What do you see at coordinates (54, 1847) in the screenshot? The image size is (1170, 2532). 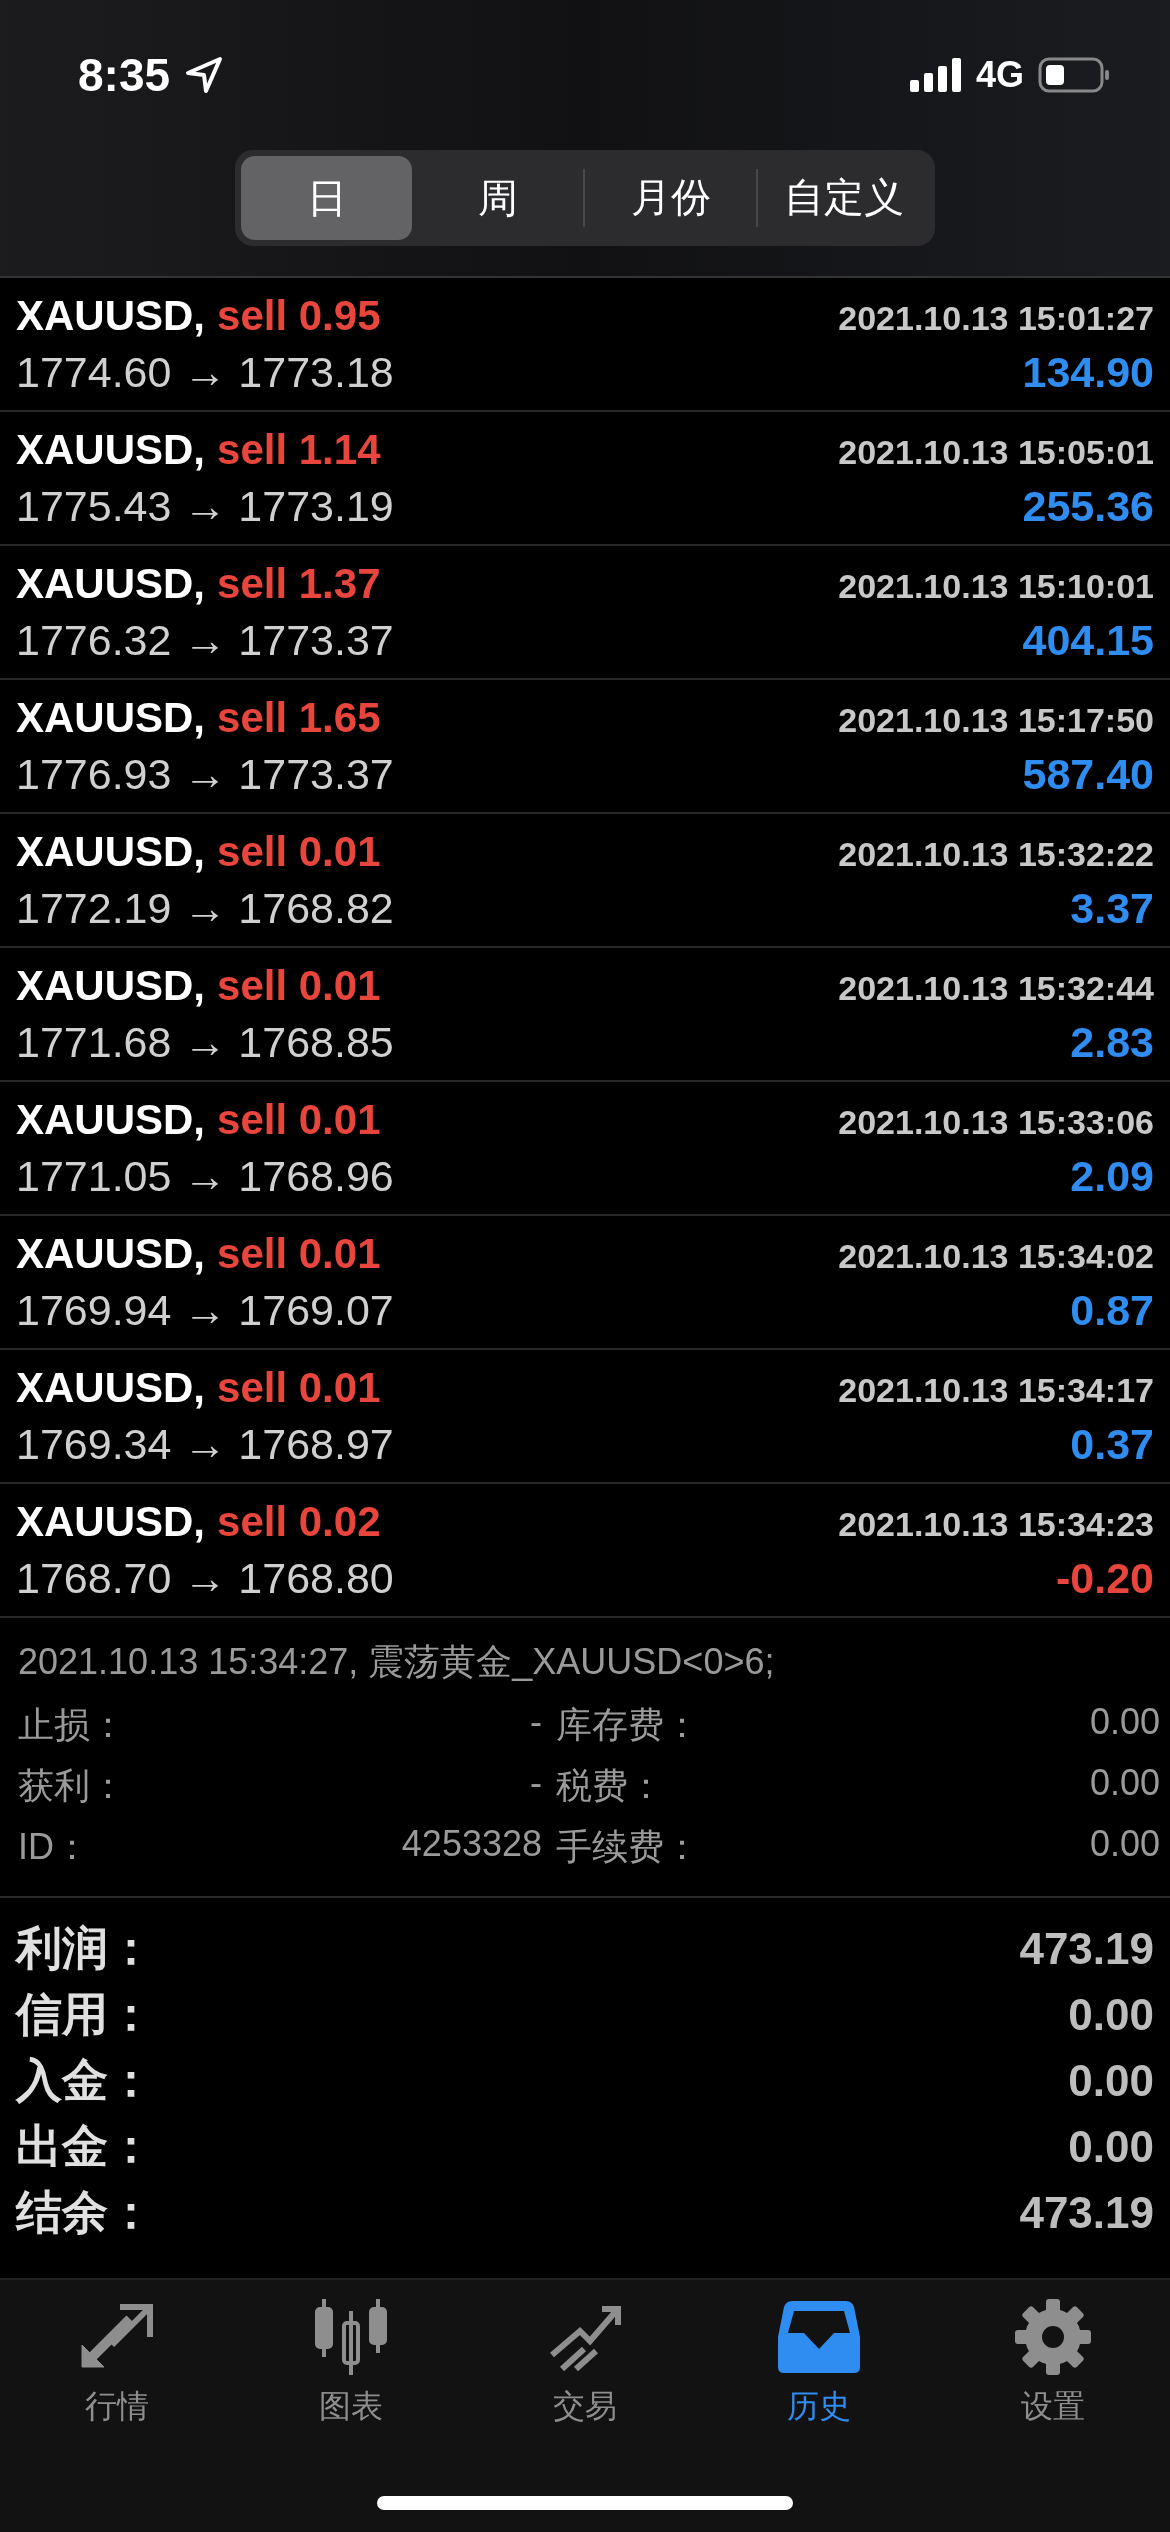 I see `detail-label: ID：` at bounding box center [54, 1847].